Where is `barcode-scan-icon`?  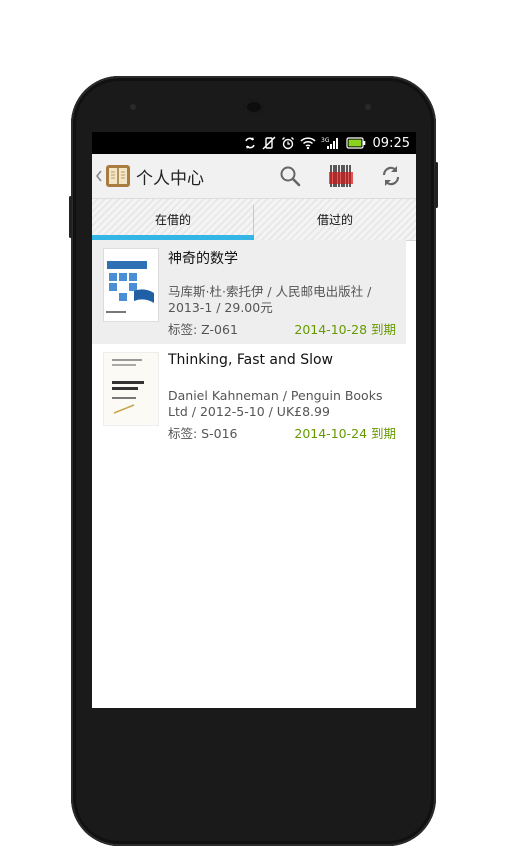
barcode-scan-icon is located at coordinates (341, 176).